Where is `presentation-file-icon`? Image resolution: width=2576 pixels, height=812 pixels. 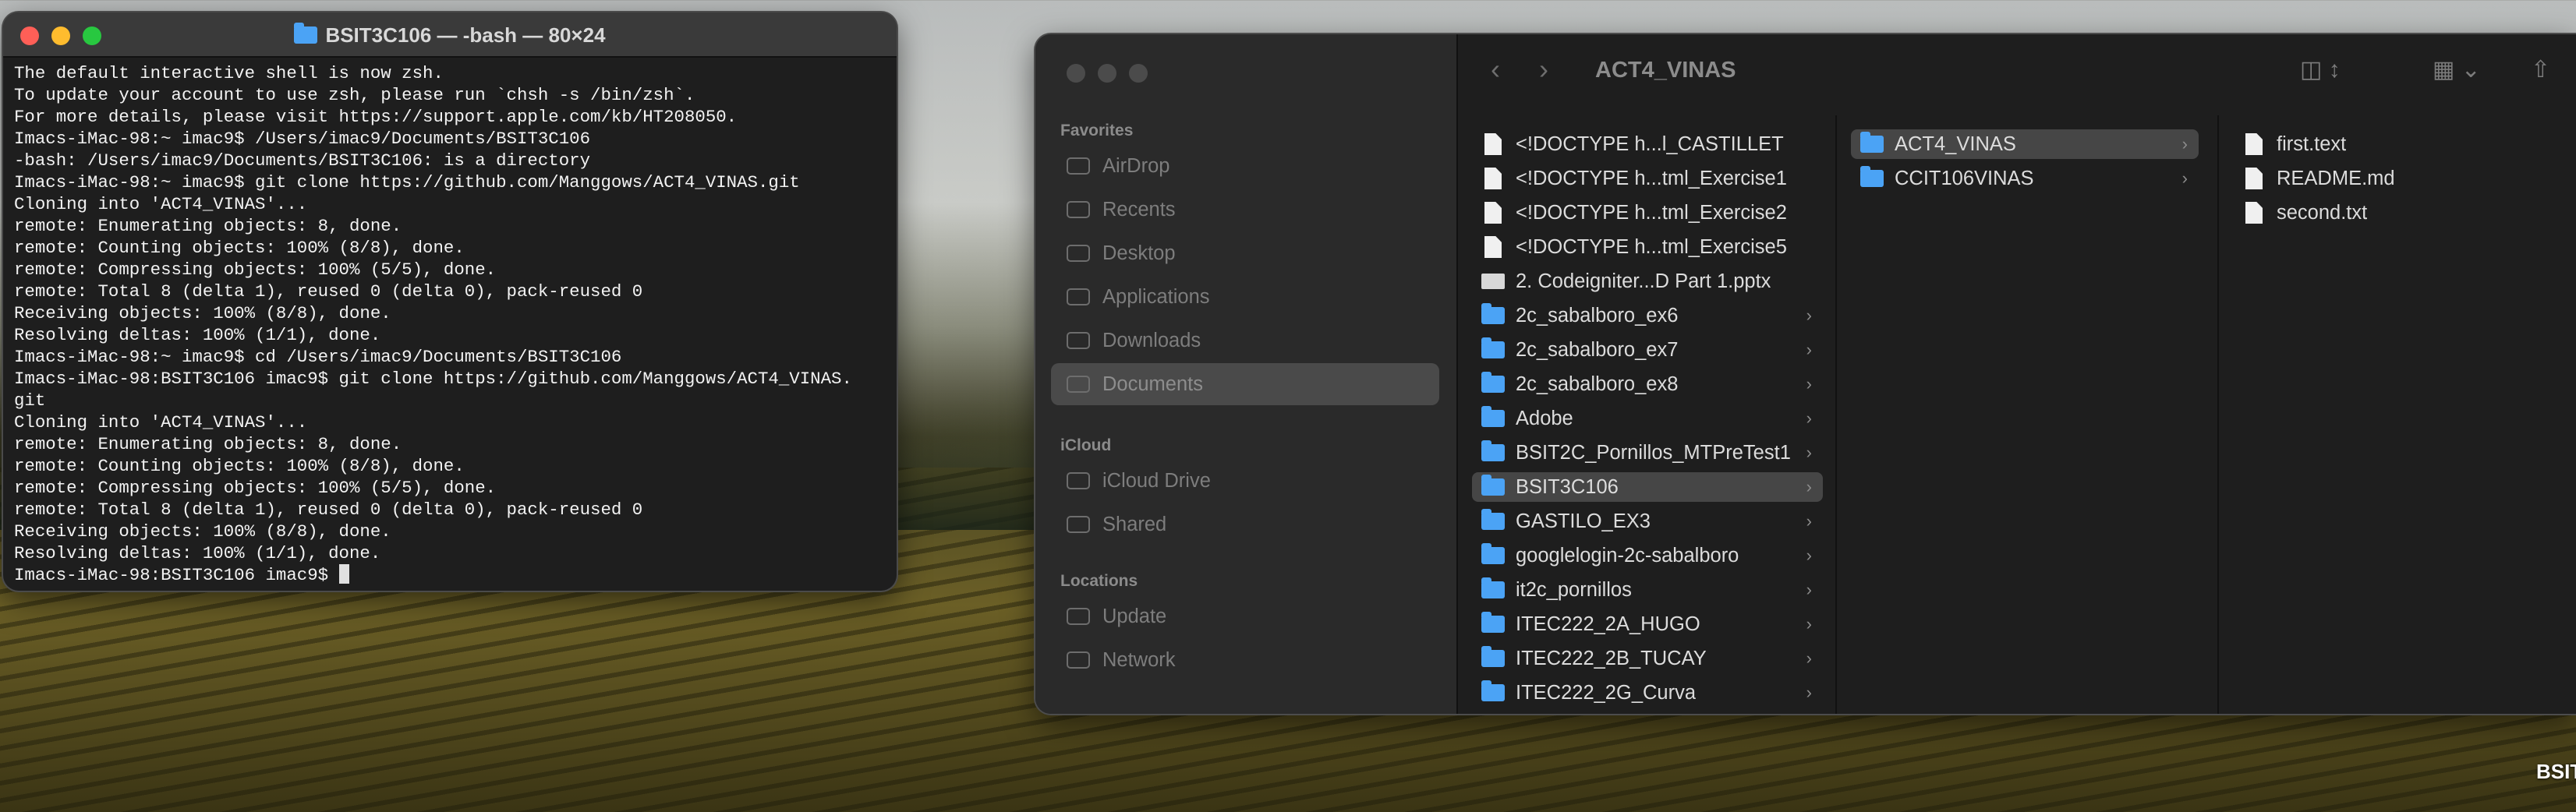 presentation-file-icon is located at coordinates (1493, 281).